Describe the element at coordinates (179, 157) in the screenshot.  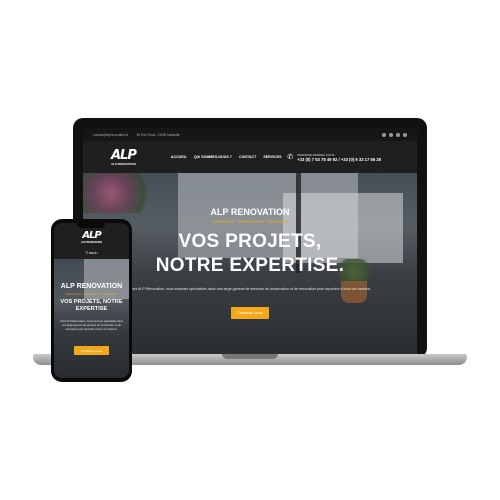
I see `nav-item-accueil: ACCUEIL` at that location.